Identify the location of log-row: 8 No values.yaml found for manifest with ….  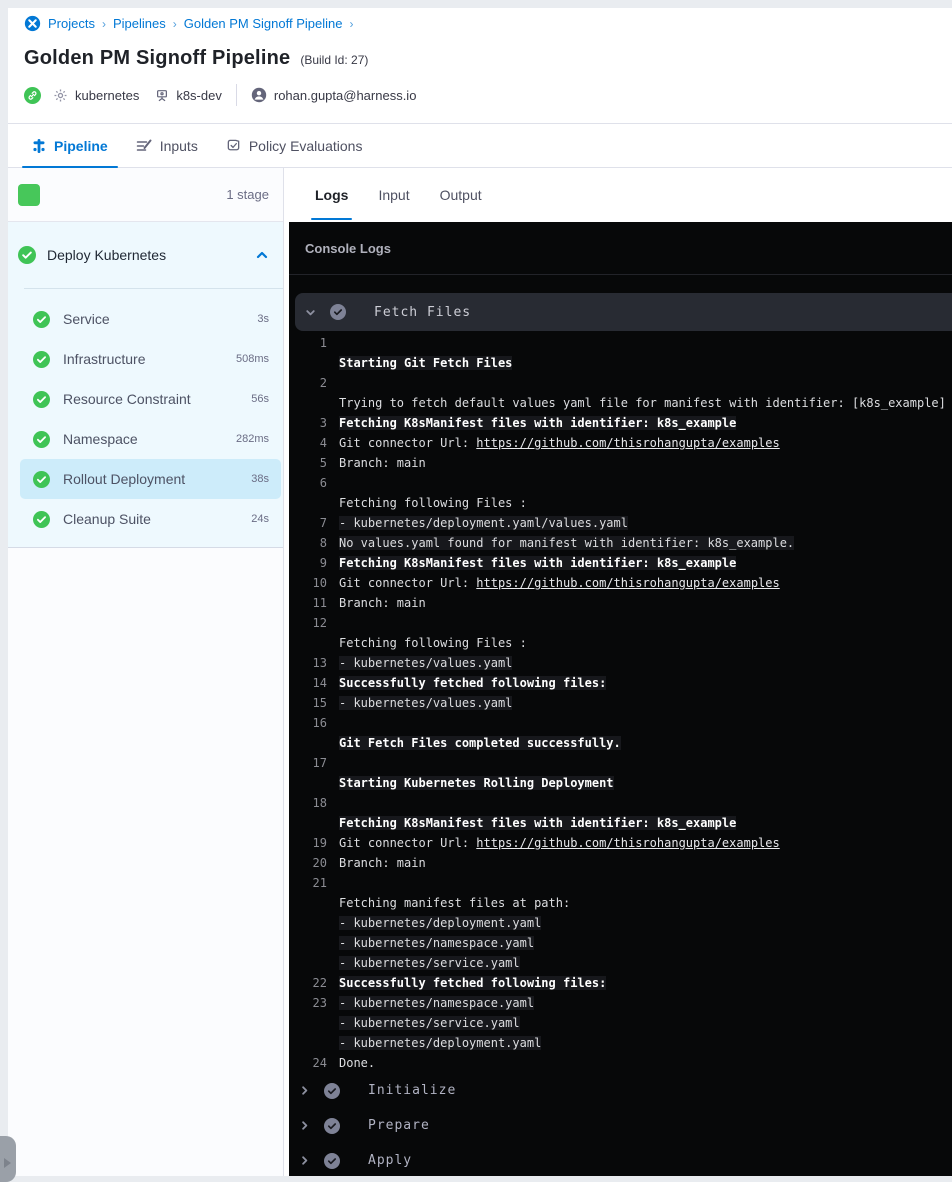
(620, 543).